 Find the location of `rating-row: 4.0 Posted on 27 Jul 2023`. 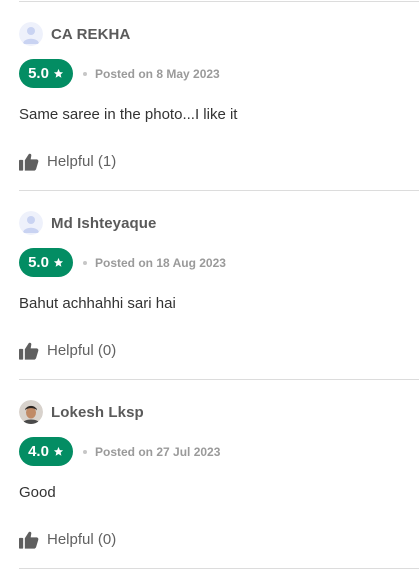

rating-row: 4.0 Posted on 27 Jul 2023 is located at coordinates (119, 451).